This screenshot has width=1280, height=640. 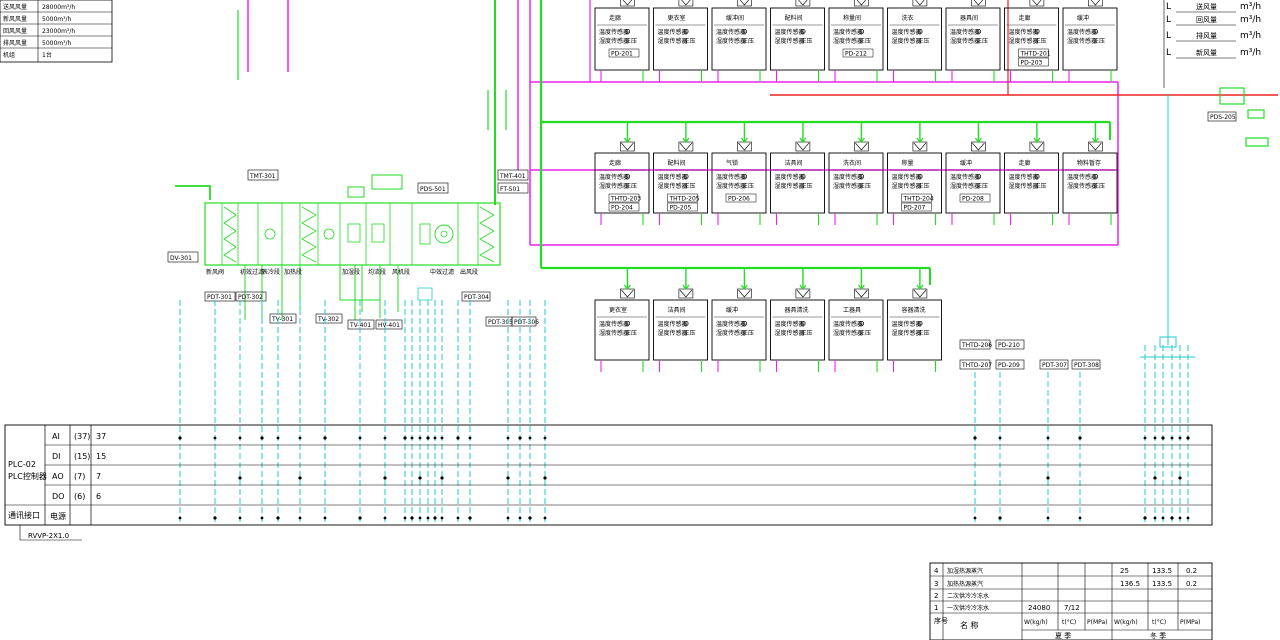 I want to click on room-tag: PD-201, so click(x=622, y=54).